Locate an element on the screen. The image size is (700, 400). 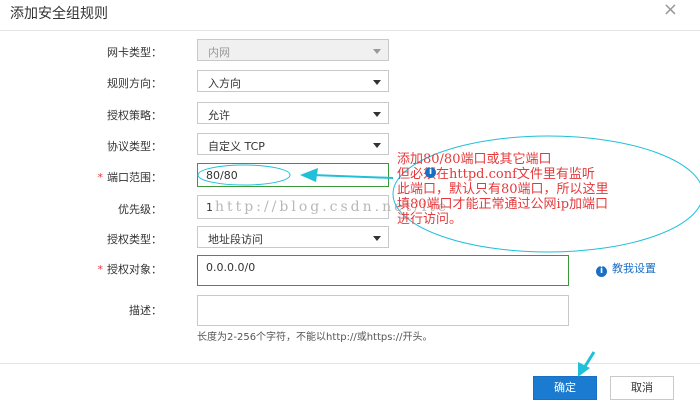
protocol-value: 自定义 TCP is located at coordinates (236, 146).